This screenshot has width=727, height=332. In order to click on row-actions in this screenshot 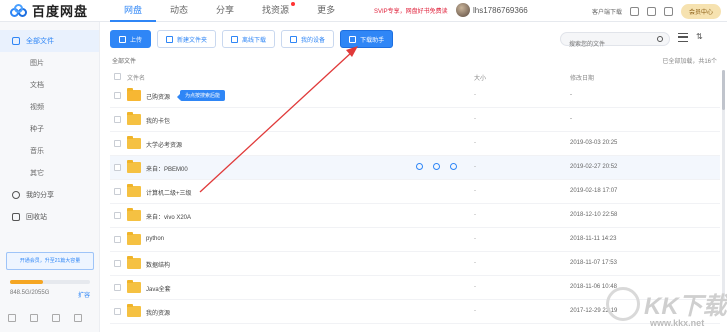, I will do `click(436, 166)`.